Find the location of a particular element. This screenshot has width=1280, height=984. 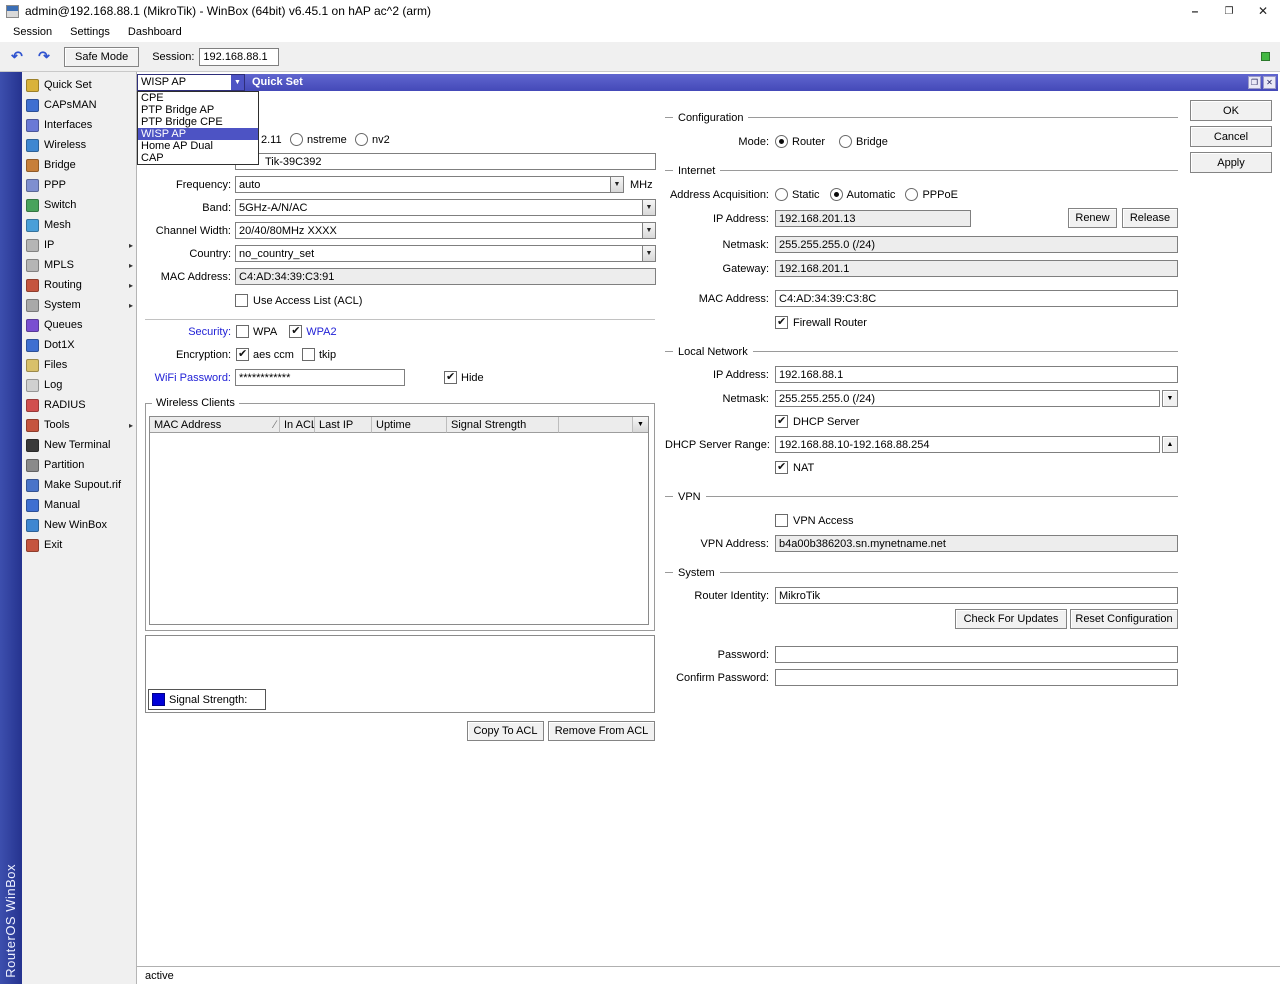

sidebar-item-files: Files is located at coordinates (79, 365).